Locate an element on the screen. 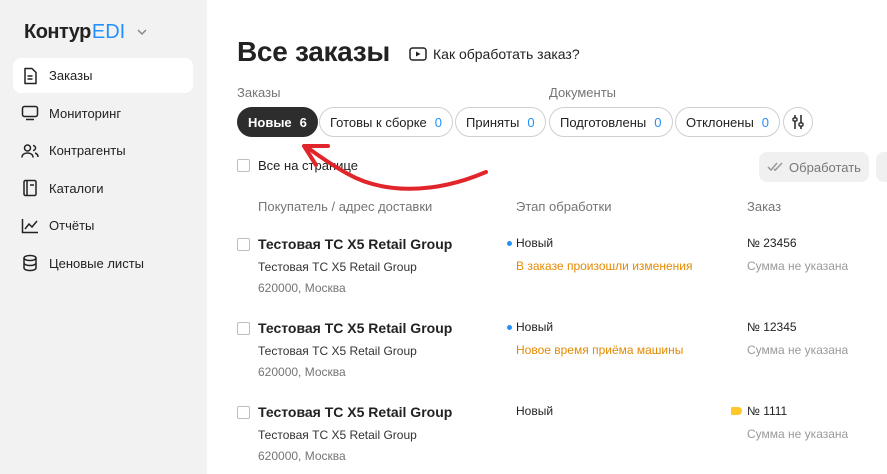 The image size is (887, 474). sidebar-item-label: Мониторинг is located at coordinates (85, 113).